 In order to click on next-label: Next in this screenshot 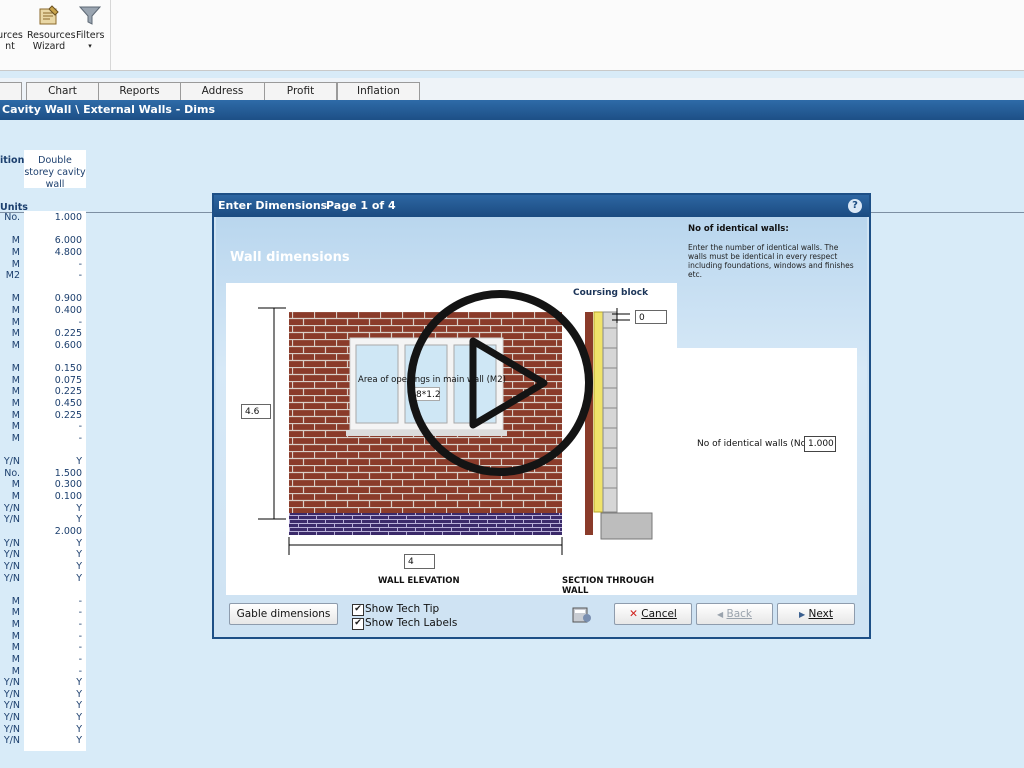, I will do `click(820, 614)`.